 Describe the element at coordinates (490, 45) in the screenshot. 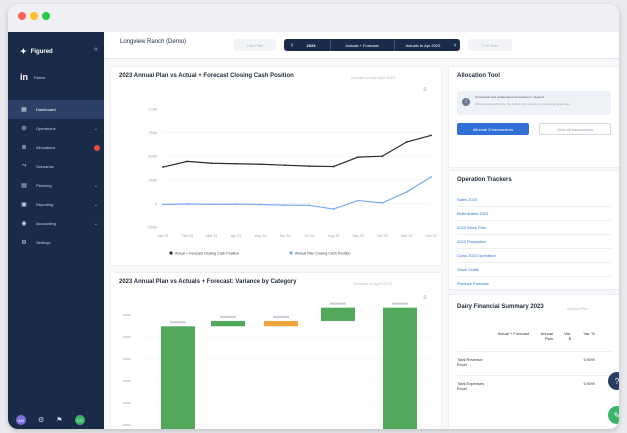

I see `full-year-pill: Full Year` at that location.